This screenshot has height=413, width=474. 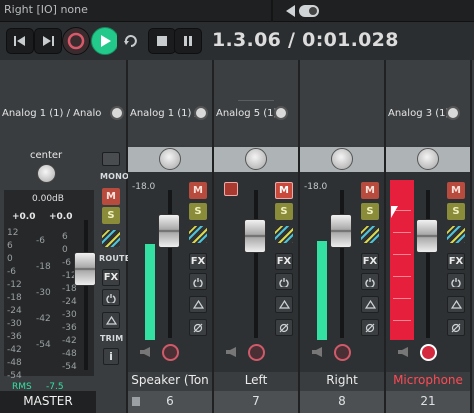 What do you see at coordinates (144, 187) in the screenshot?
I see `track-volume-readout: -18.0` at bounding box center [144, 187].